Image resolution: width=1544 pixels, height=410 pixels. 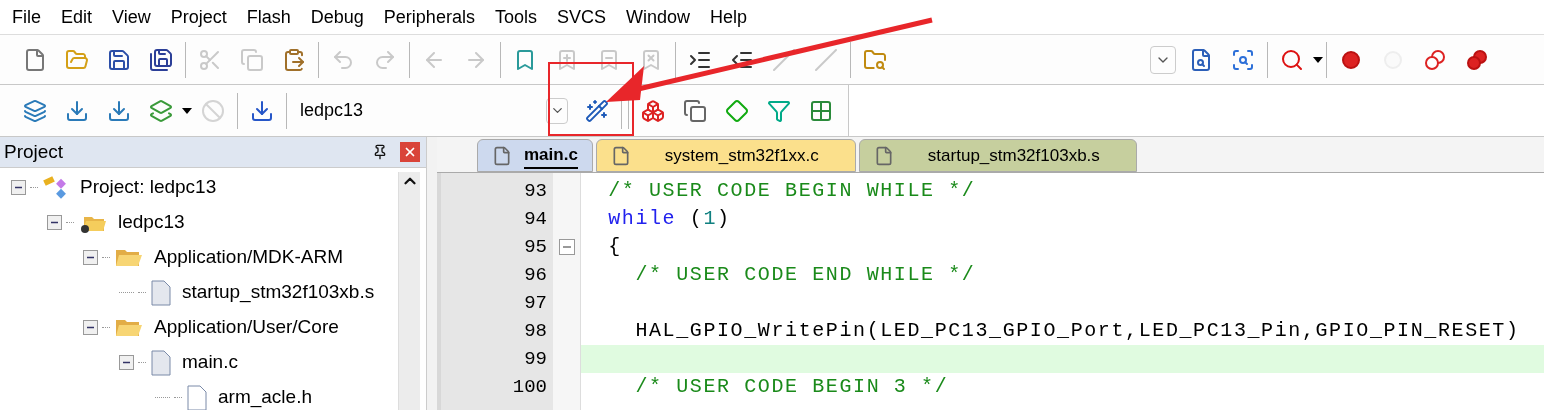 What do you see at coordinates (669, 219) in the screenshot?
I see `code-line: while (1)` at bounding box center [669, 219].